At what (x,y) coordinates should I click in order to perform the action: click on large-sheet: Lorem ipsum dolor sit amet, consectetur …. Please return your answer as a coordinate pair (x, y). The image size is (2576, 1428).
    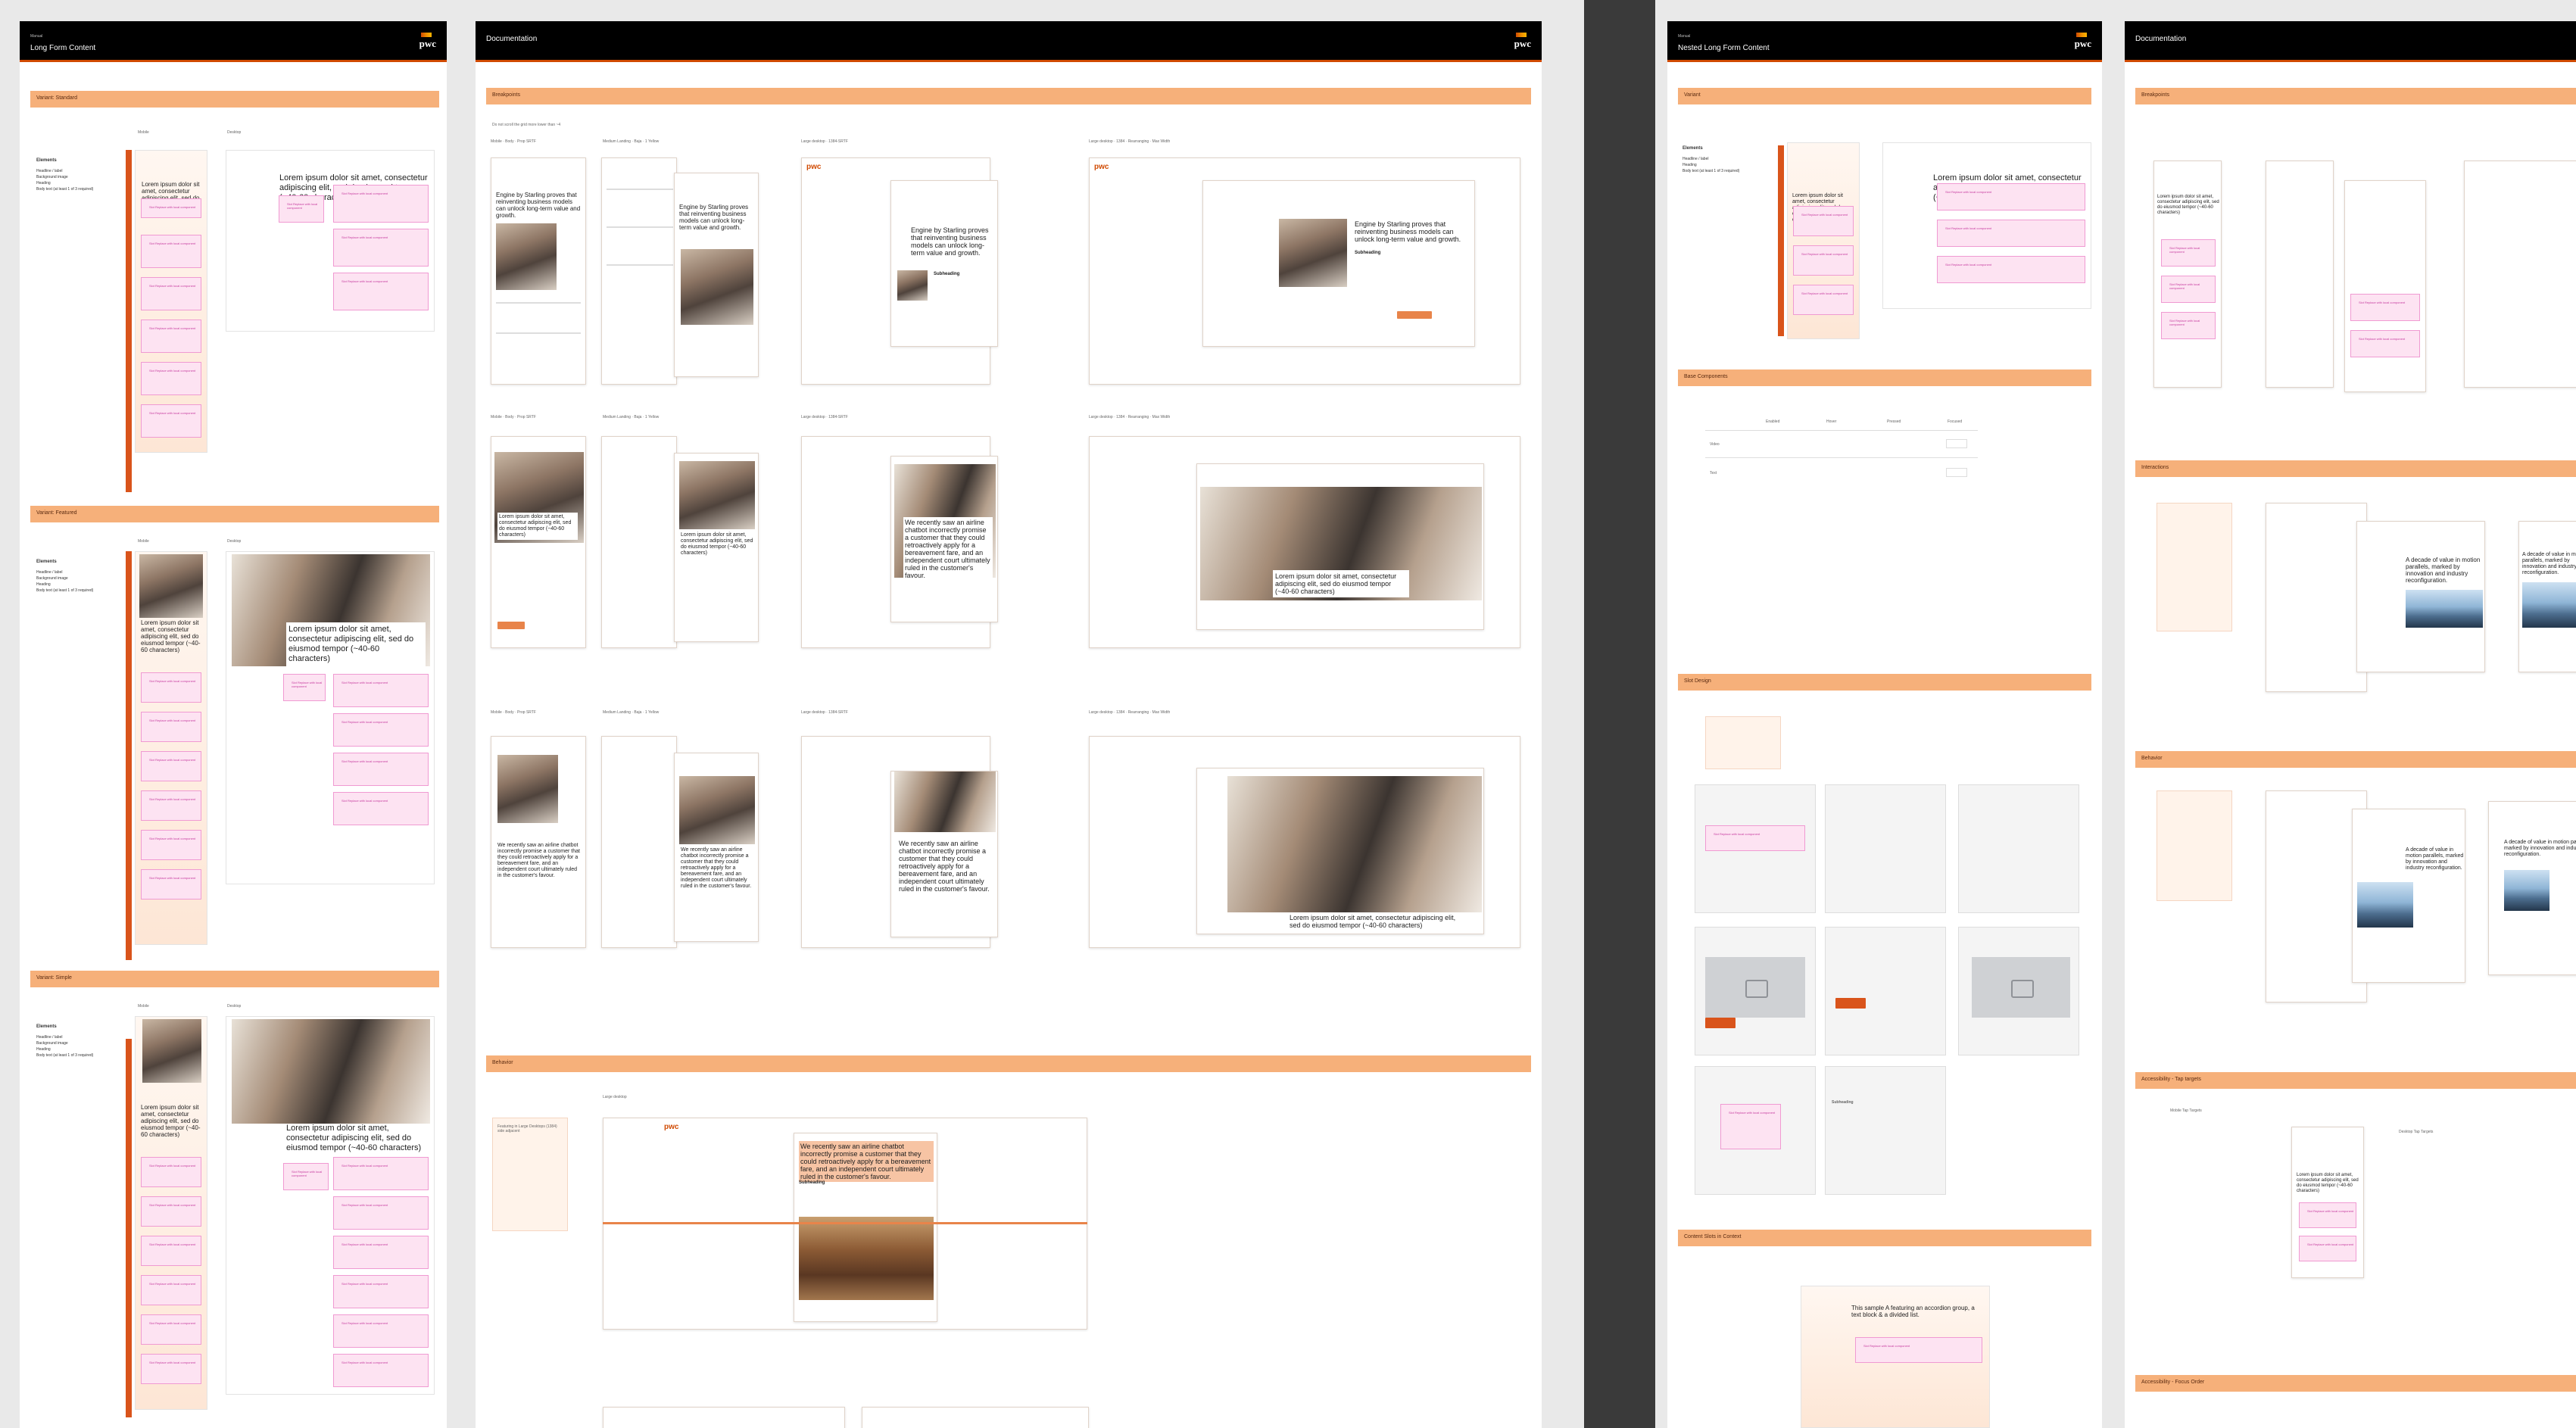
    Looking at the image, I should click on (1340, 546).